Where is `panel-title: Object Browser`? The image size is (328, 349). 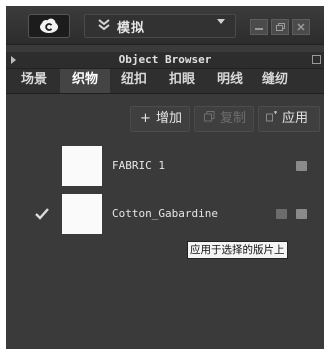
panel-title: Object Browser is located at coordinates (165, 59).